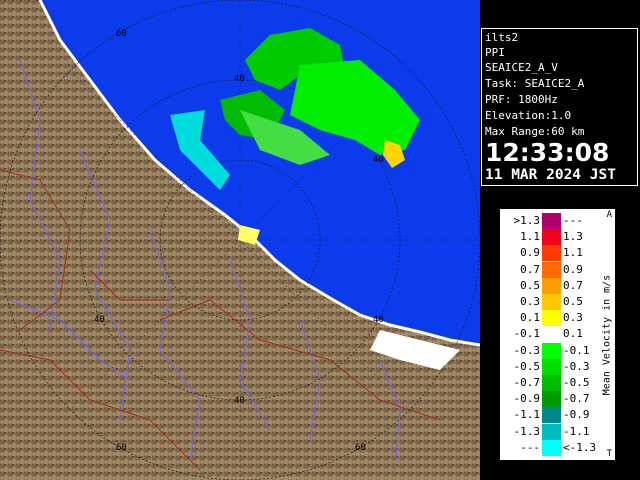  Describe the element at coordinates (530, 237) in the screenshot. I see `legend-low-value: 1.1` at that location.